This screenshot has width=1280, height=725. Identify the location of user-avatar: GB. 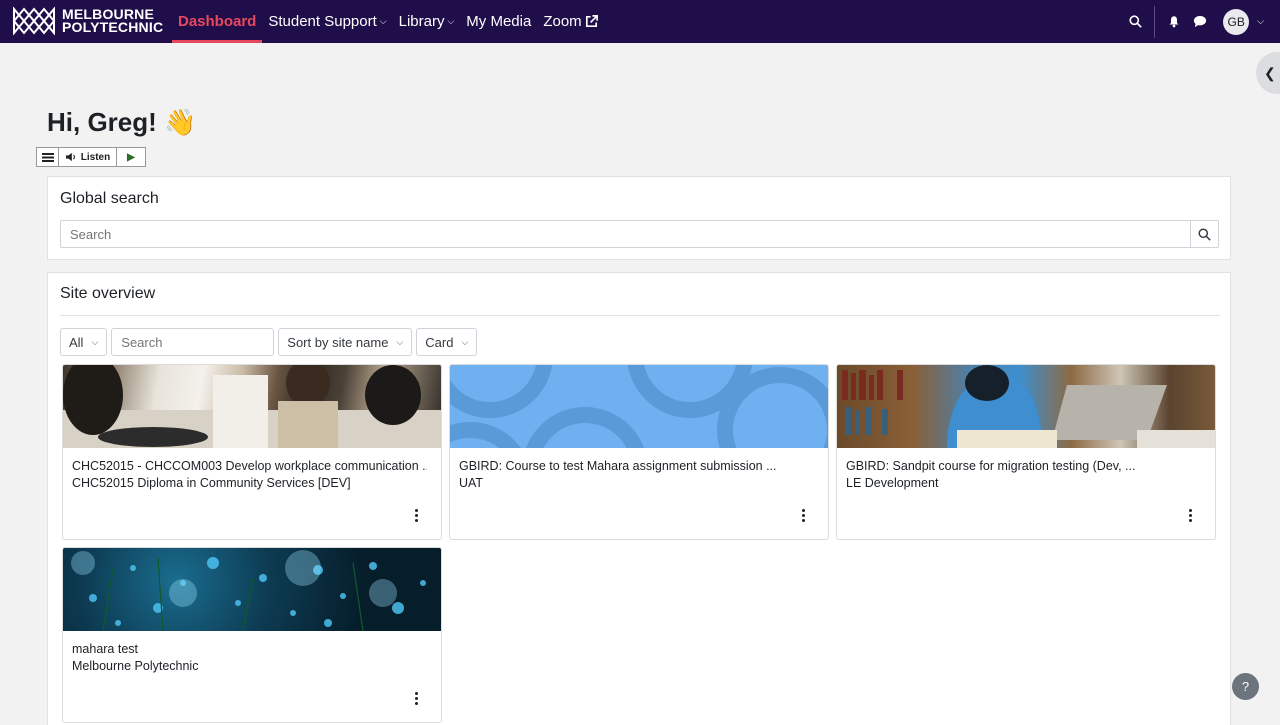
(1236, 21).